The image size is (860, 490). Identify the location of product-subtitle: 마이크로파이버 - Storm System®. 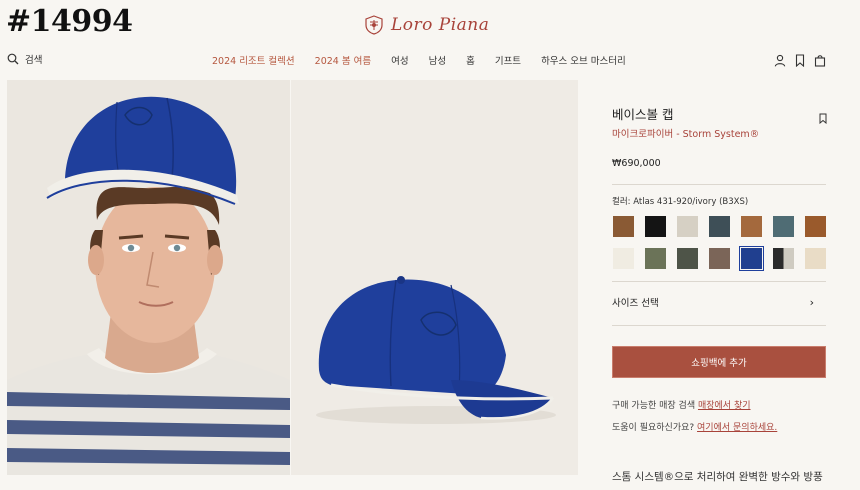
(719, 133).